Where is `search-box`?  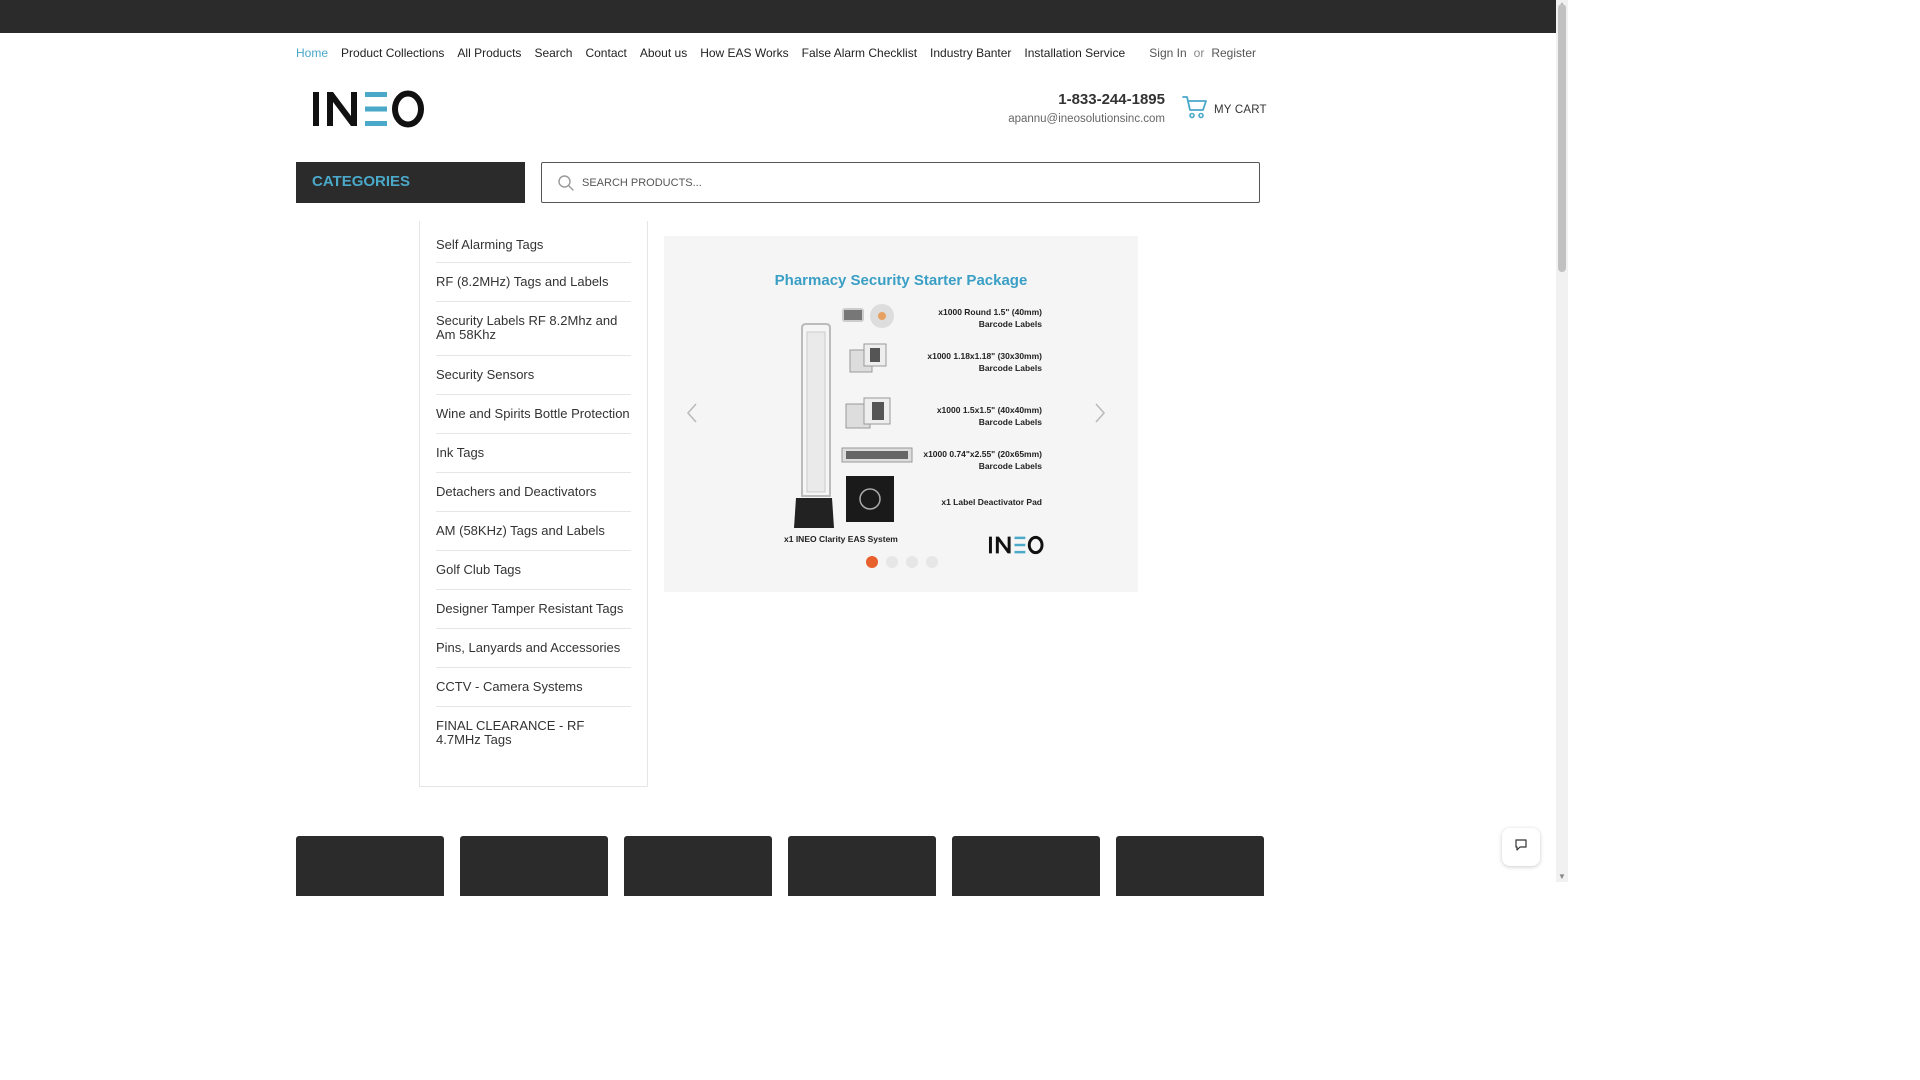
search-box is located at coordinates (900, 182).